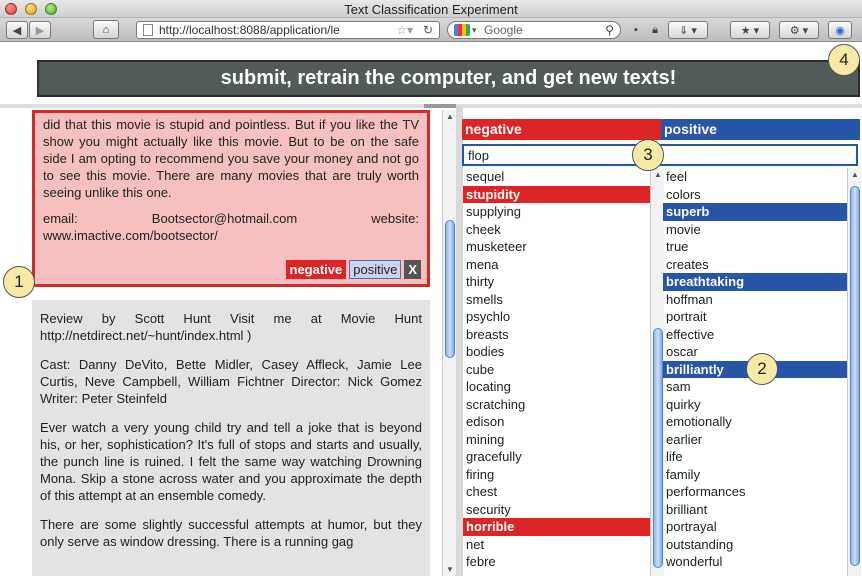 The width and height of the screenshot is (862, 576). I want to click on word-item: breasts, so click(556, 335).